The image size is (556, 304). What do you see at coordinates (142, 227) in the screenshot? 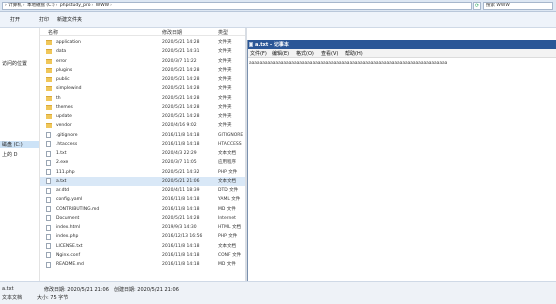
I see `file-row: index.html 2019/9/3 14:30 HTML 文档` at bounding box center [142, 227].